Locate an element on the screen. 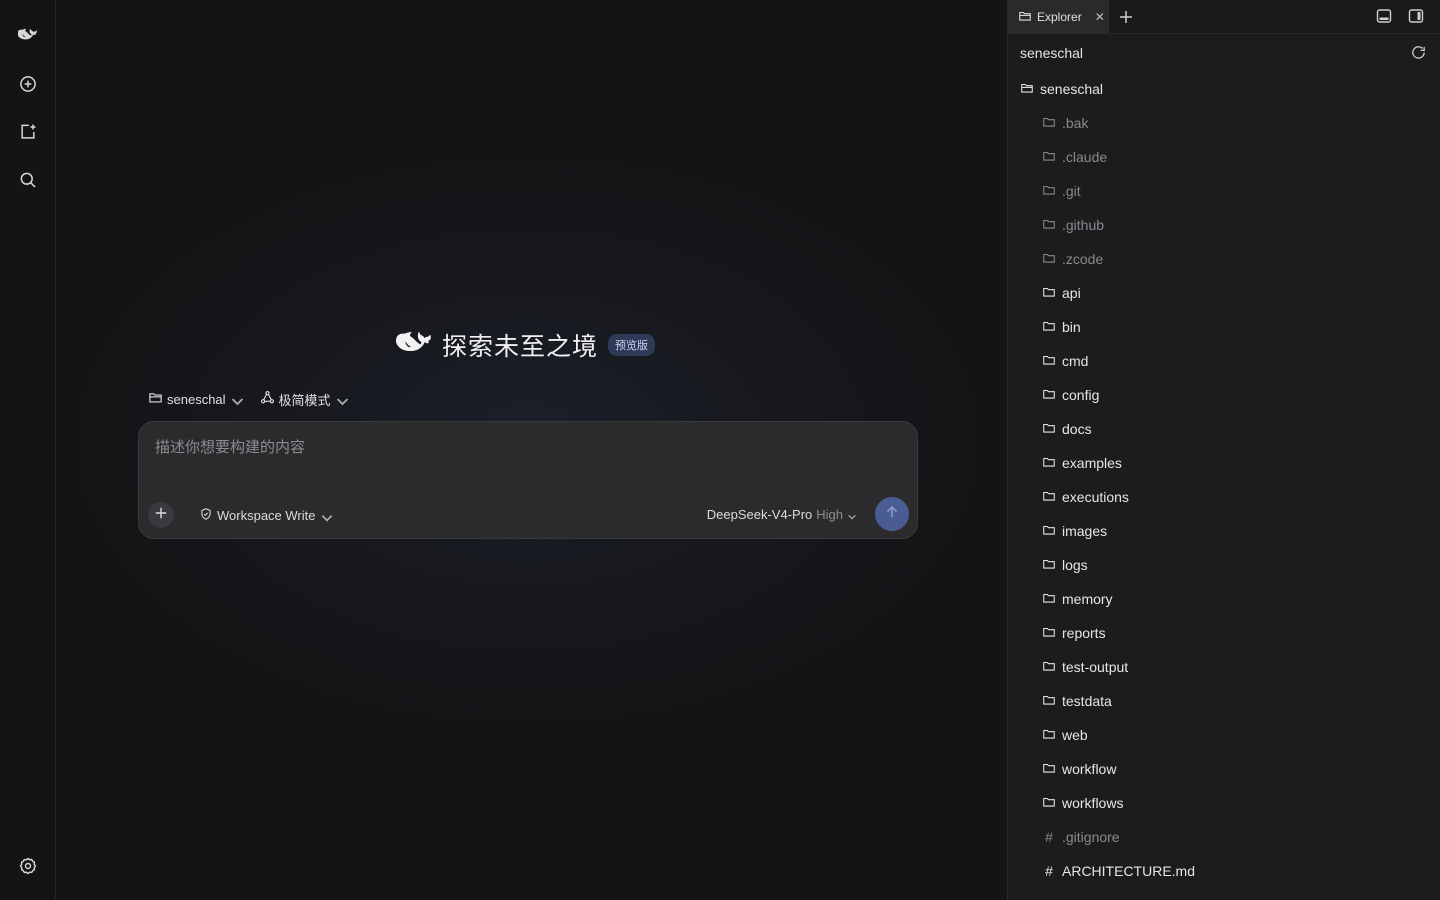 The width and height of the screenshot is (1440, 900). folder-selector-label: seneschal is located at coordinates (196, 399).